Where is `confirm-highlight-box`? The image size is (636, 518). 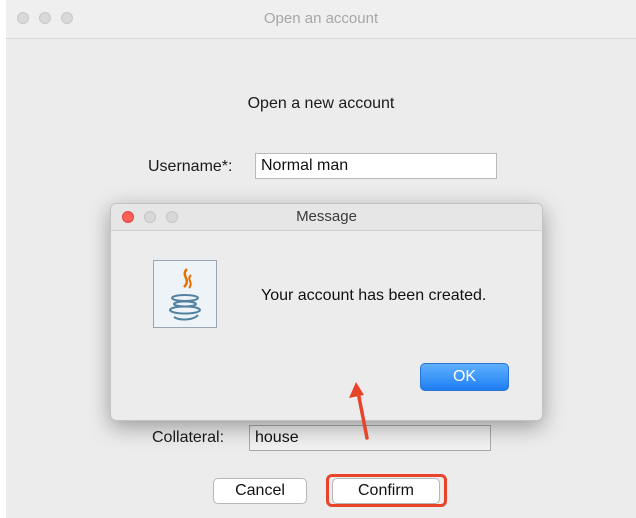 confirm-highlight-box is located at coordinates (386, 490).